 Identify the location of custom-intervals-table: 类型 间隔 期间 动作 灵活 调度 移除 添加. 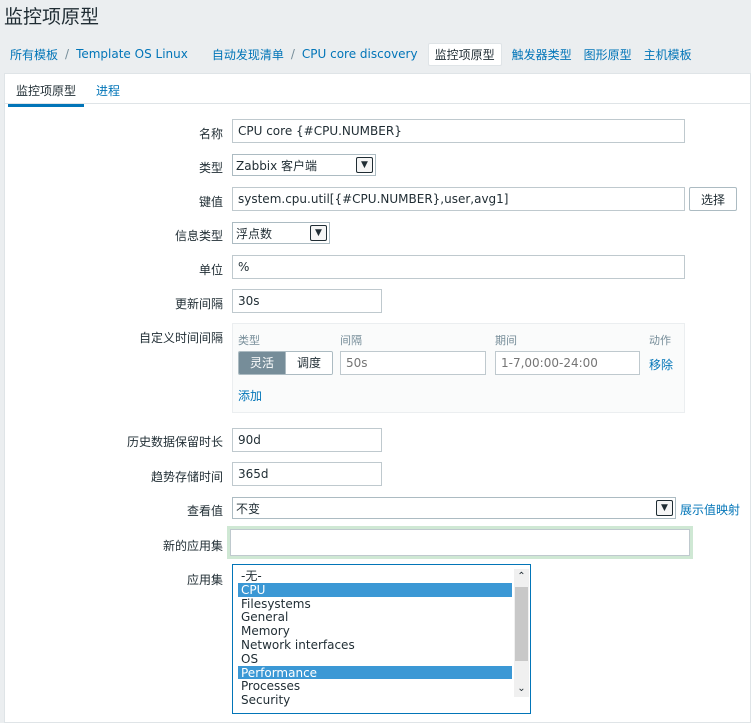
(458, 368).